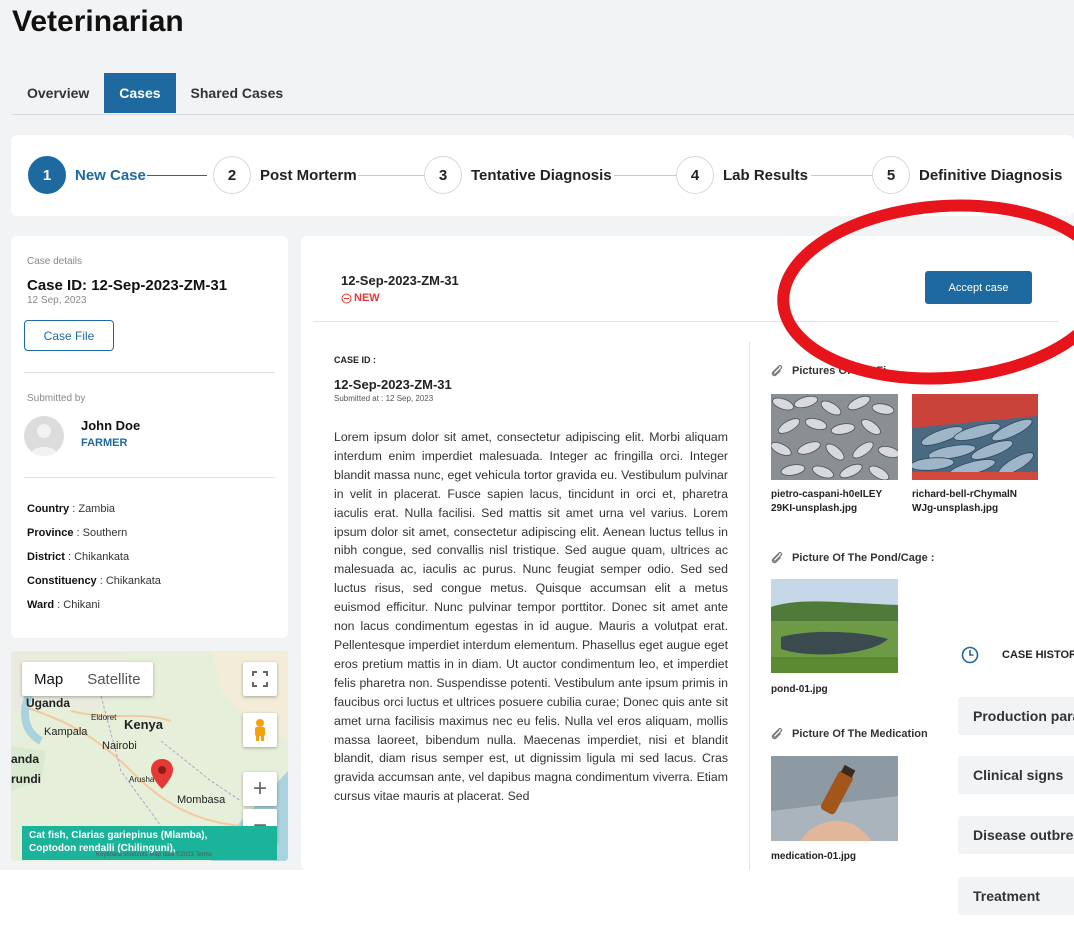  I want to click on medication-picture-heading: Picture Of The Medication, so click(849, 734).